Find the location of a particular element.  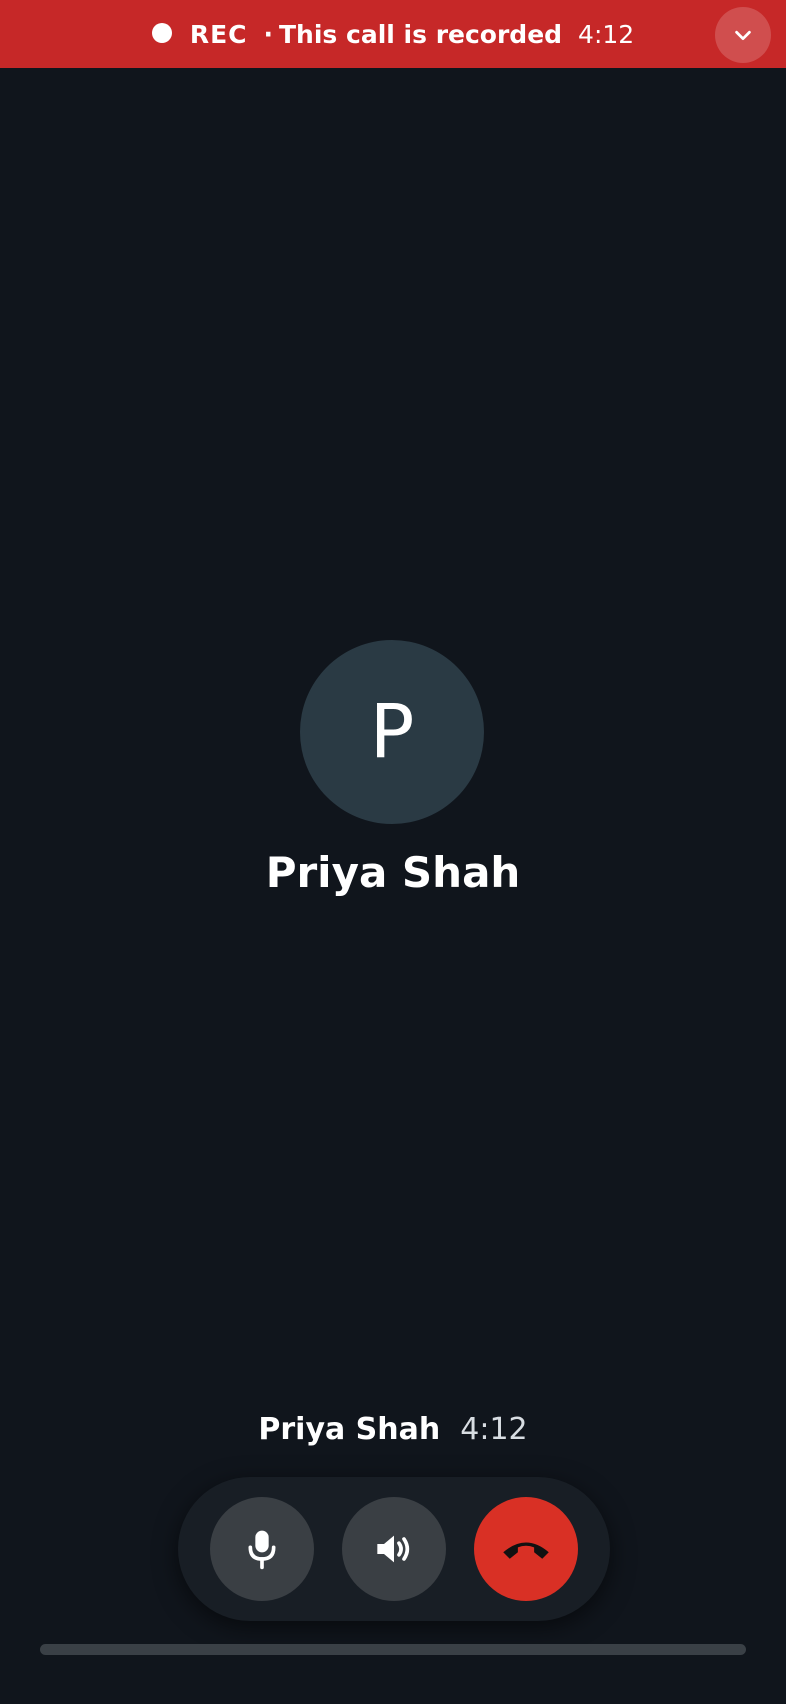

end-call-button is located at coordinates (526, 1549).